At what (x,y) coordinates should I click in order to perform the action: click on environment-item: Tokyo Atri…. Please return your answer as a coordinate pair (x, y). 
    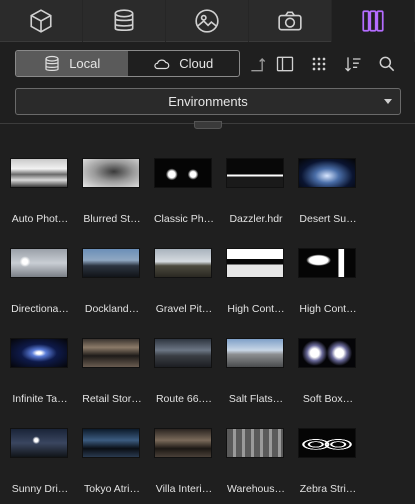
    Looking at the image, I should click on (118, 466).